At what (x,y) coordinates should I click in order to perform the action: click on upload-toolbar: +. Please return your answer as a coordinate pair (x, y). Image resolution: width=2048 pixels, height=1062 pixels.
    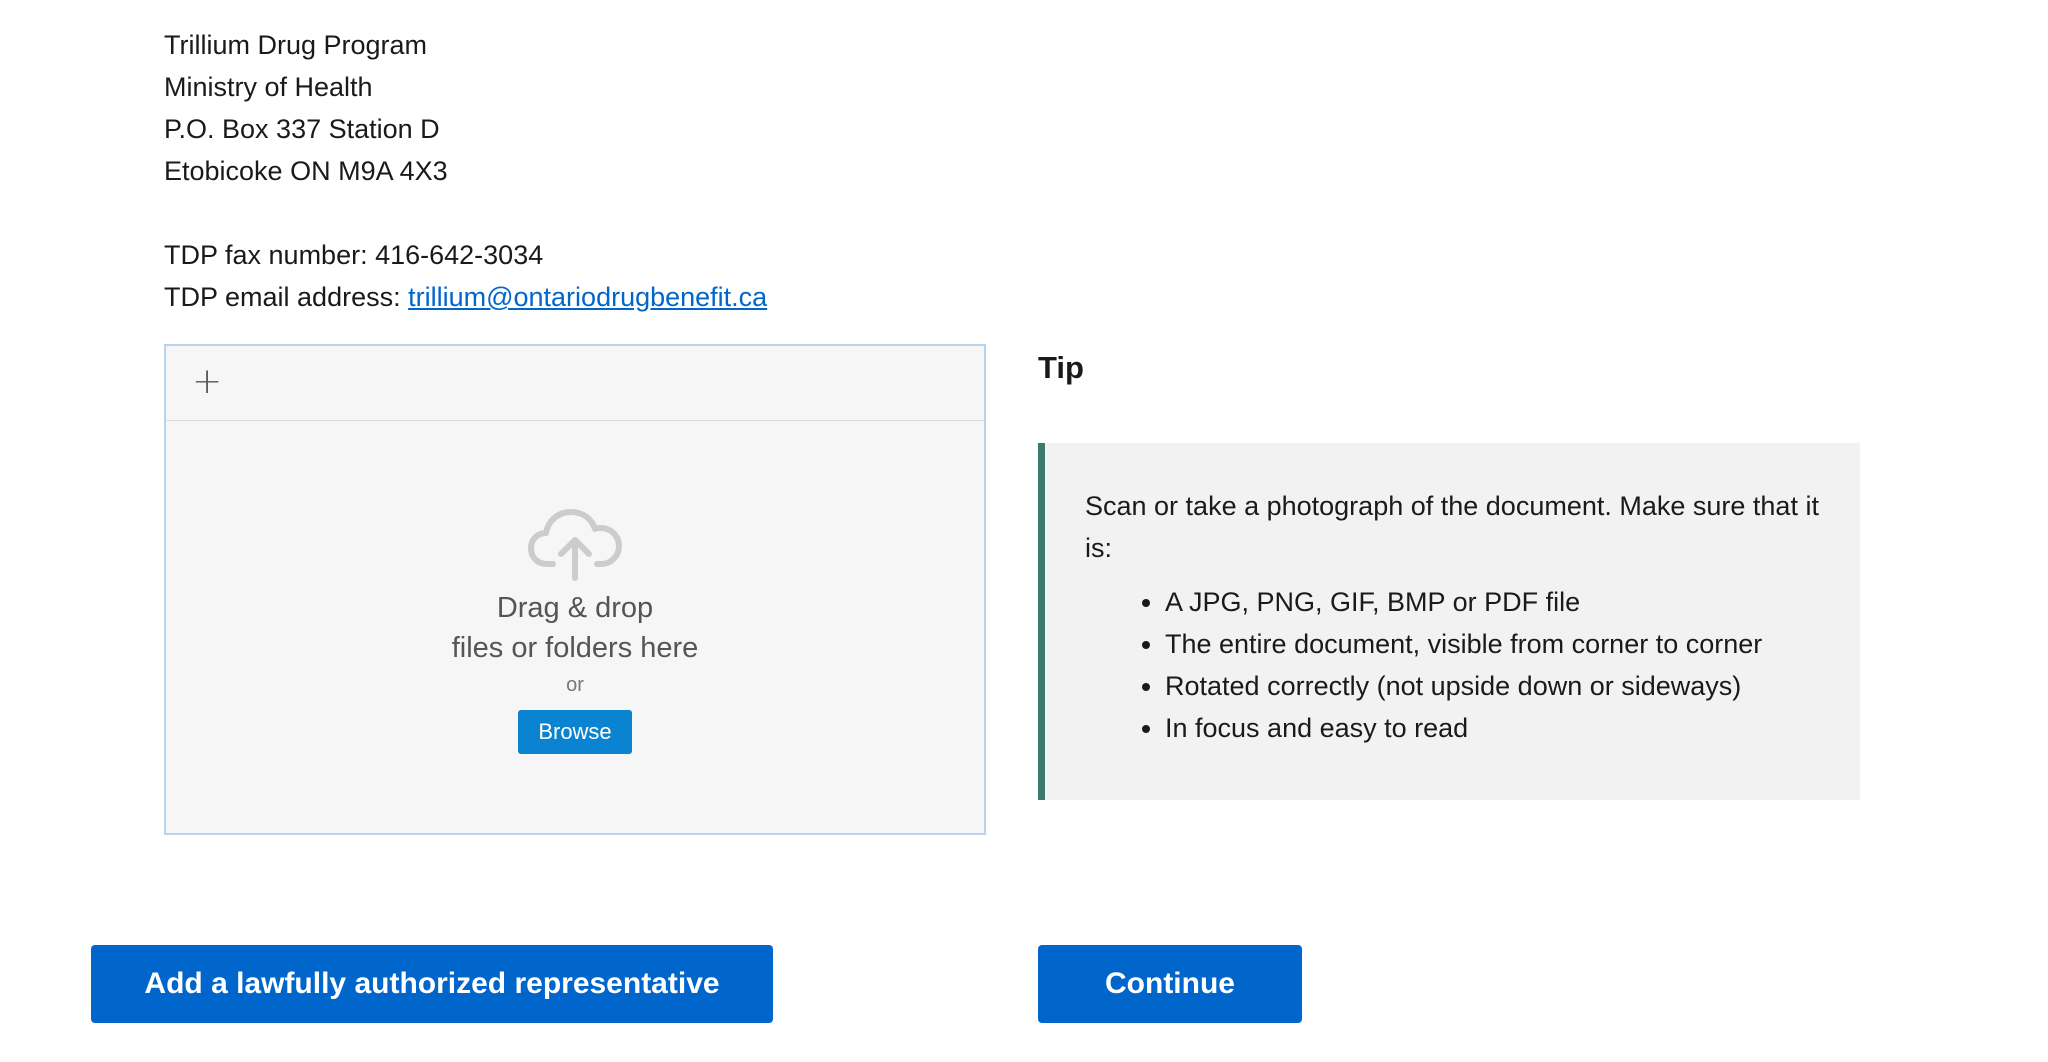
    Looking at the image, I should click on (575, 383).